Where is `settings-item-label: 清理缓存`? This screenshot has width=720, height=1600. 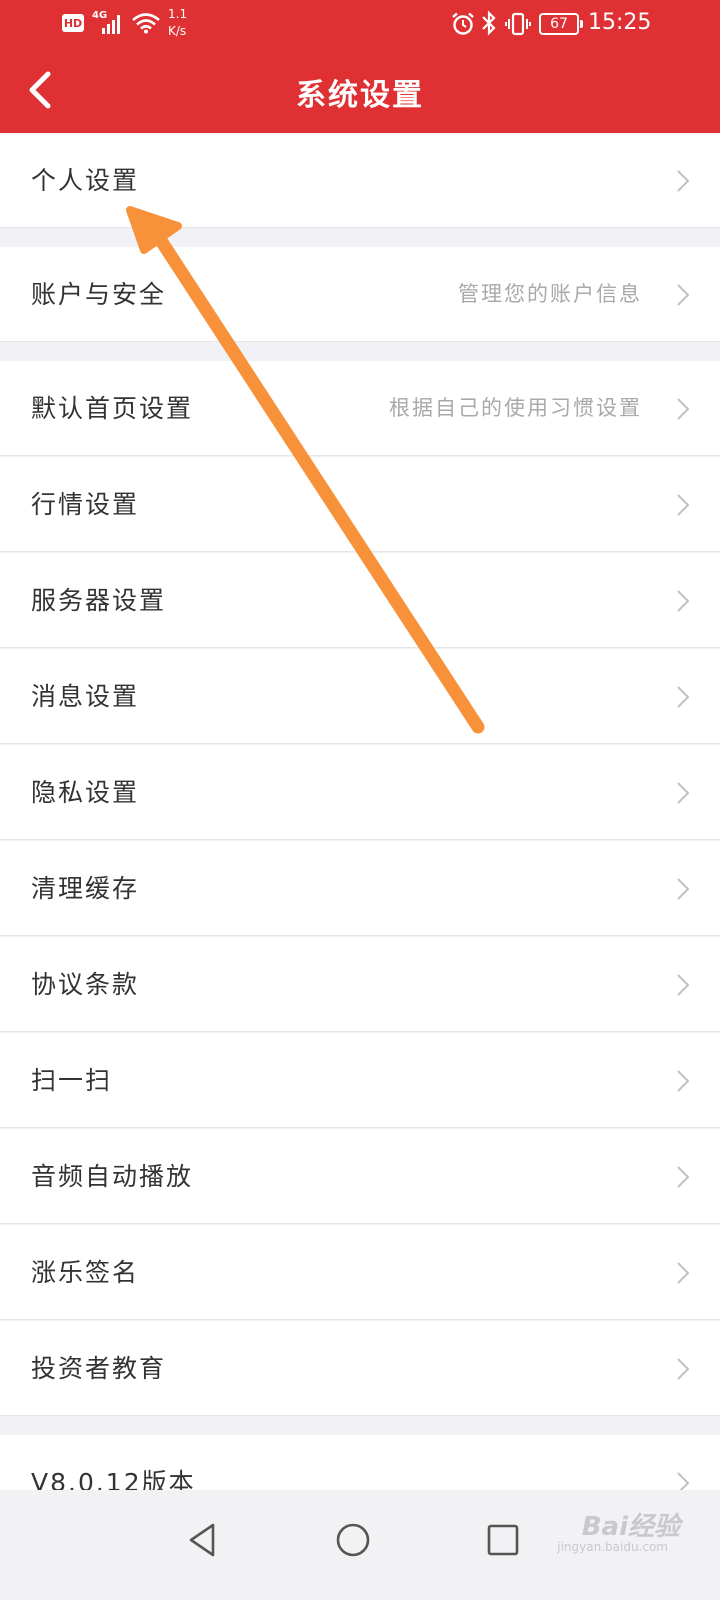 settings-item-label: 清理缓存 is located at coordinates (85, 888).